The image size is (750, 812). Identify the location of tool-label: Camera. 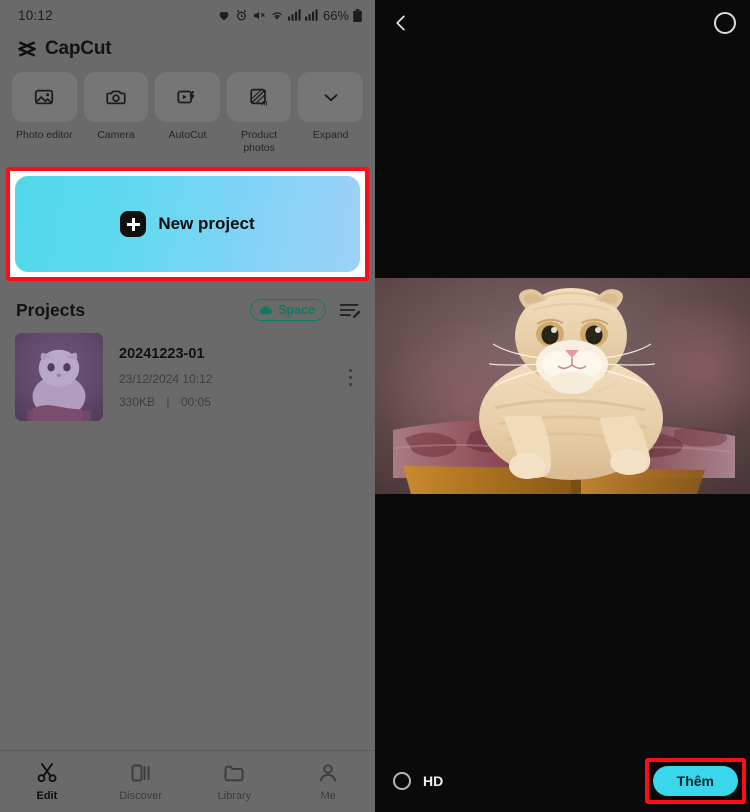
(116, 135).